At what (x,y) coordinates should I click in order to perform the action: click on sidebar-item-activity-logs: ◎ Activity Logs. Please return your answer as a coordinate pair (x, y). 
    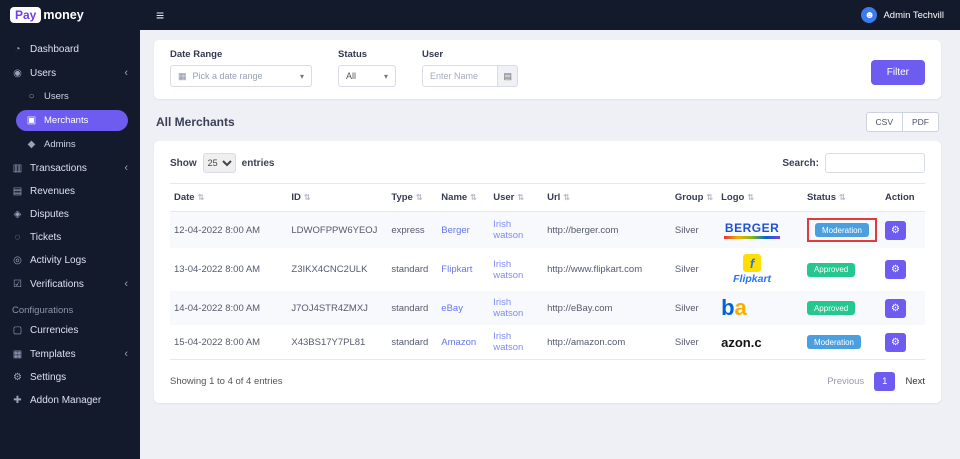
    Looking at the image, I should click on (70, 260).